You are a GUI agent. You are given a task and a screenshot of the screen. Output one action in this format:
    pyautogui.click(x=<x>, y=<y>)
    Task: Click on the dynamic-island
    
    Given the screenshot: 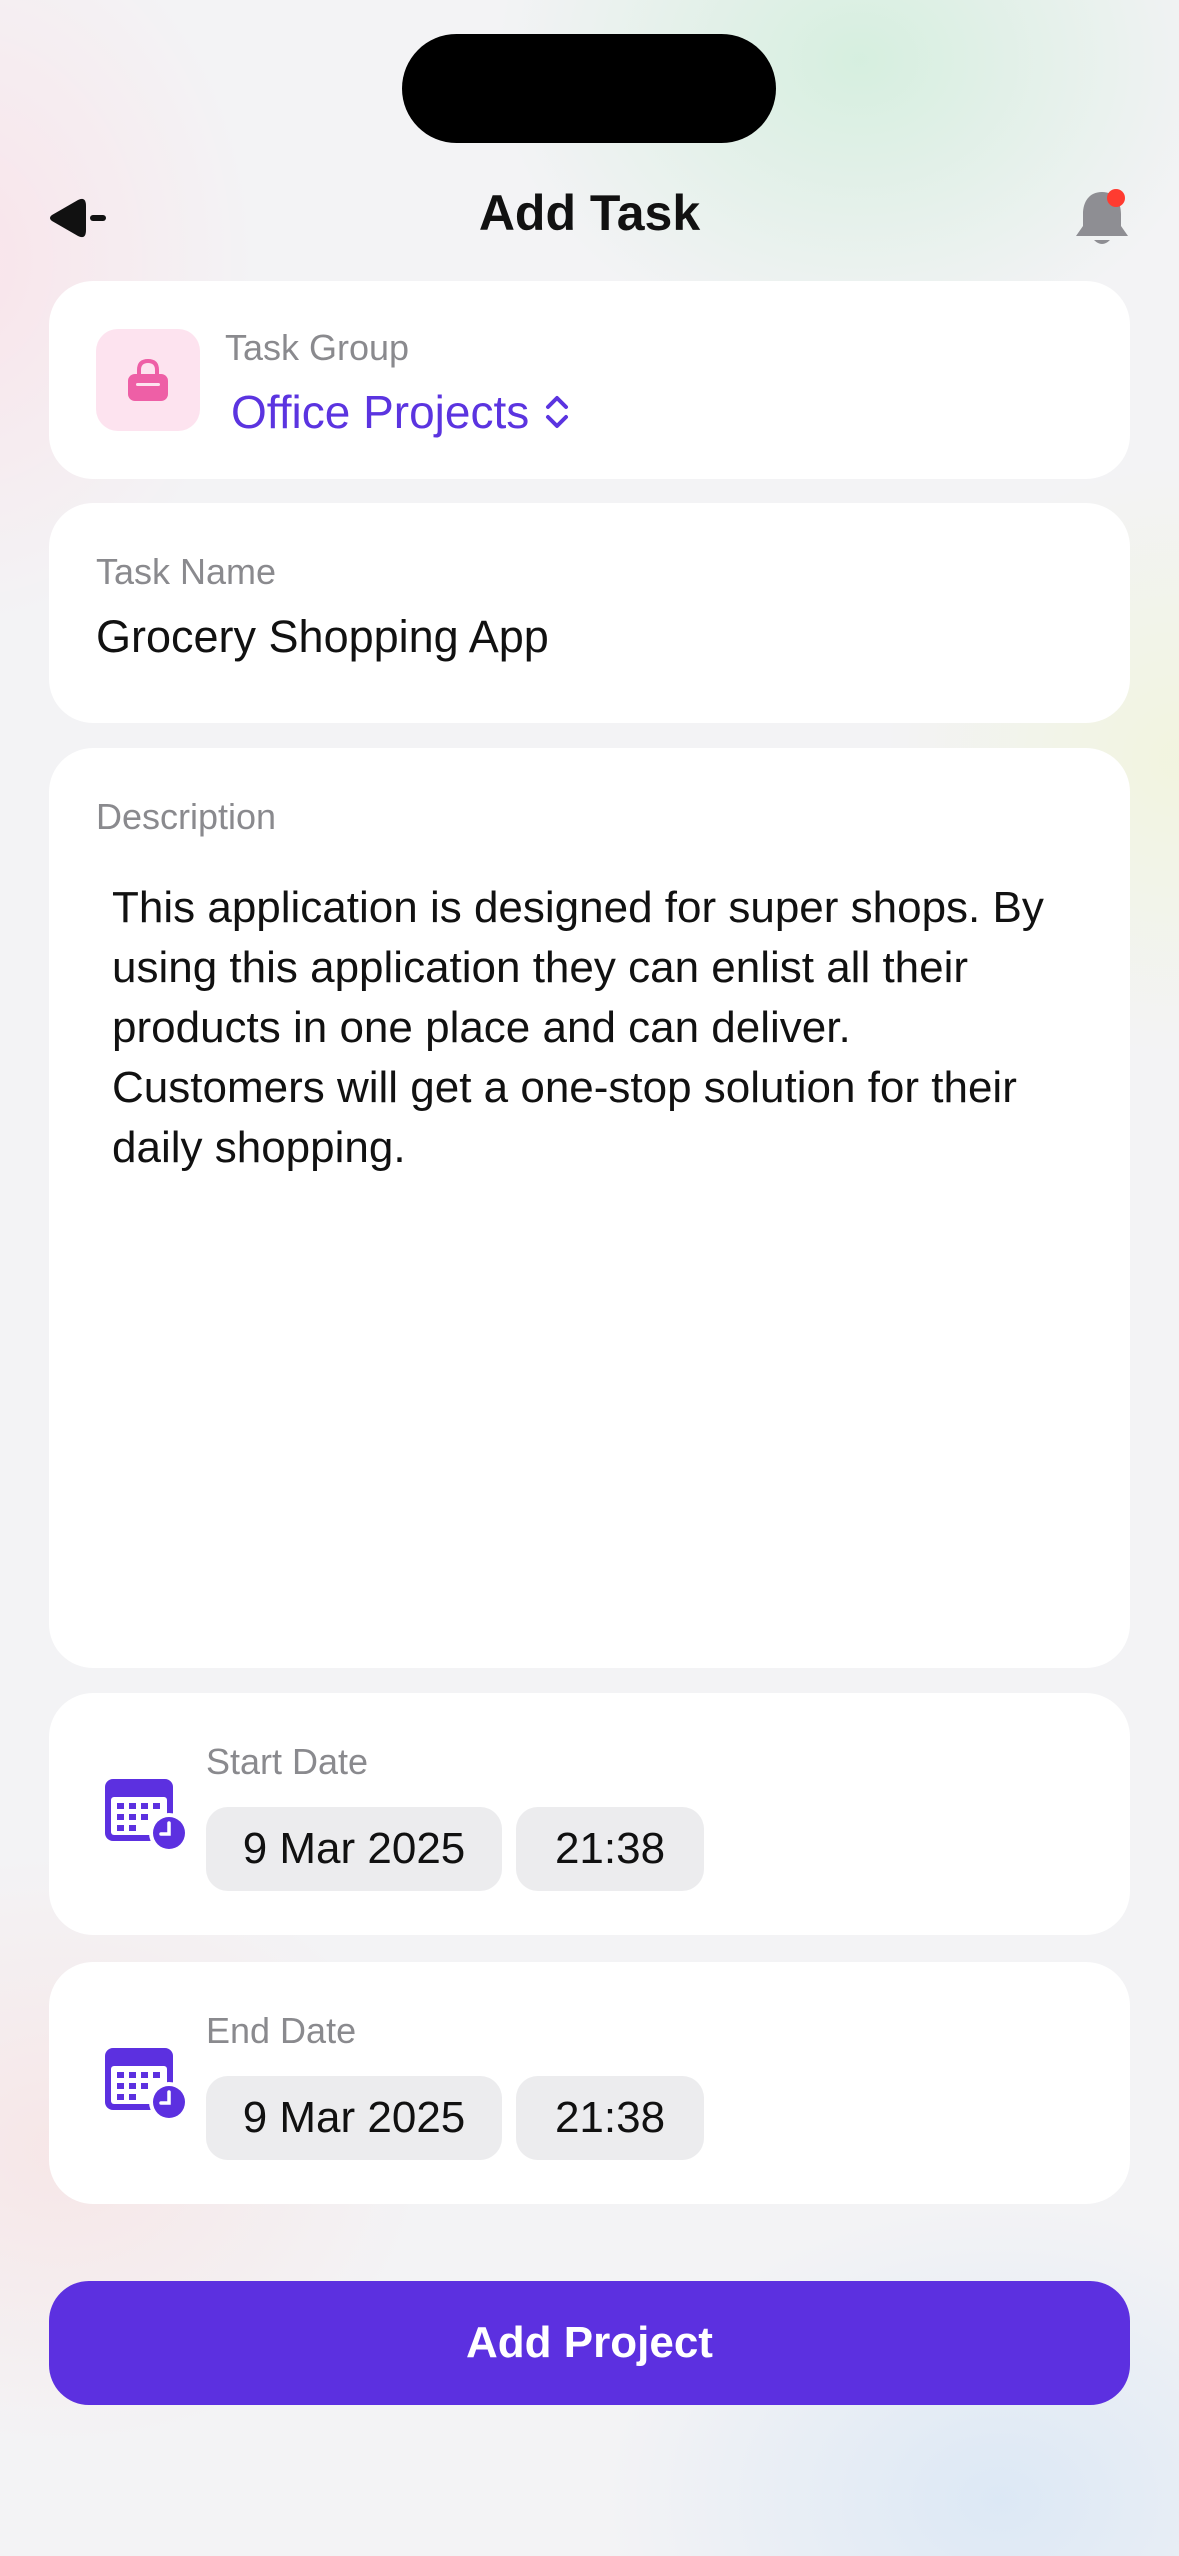 What is the action you would take?
    pyautogui.click(x=589, y=88)
    